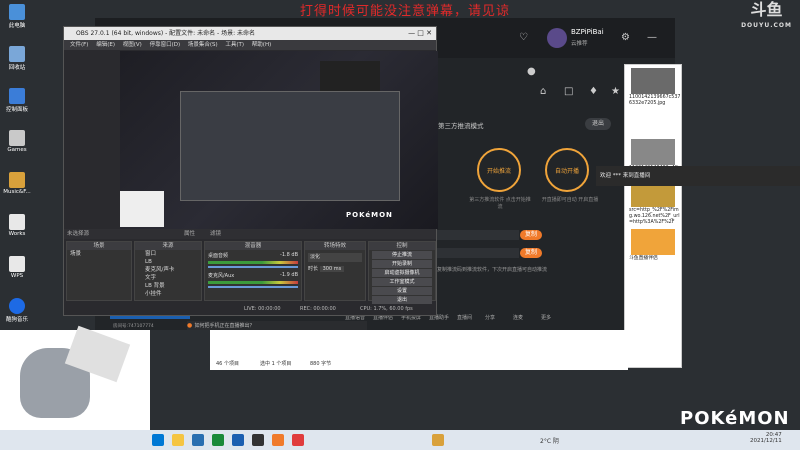 The height and width of the screenshot is (450, 800). Describe the element at coordinates (568, 91) in the screenshot. I see `message-icon: □` at that location.